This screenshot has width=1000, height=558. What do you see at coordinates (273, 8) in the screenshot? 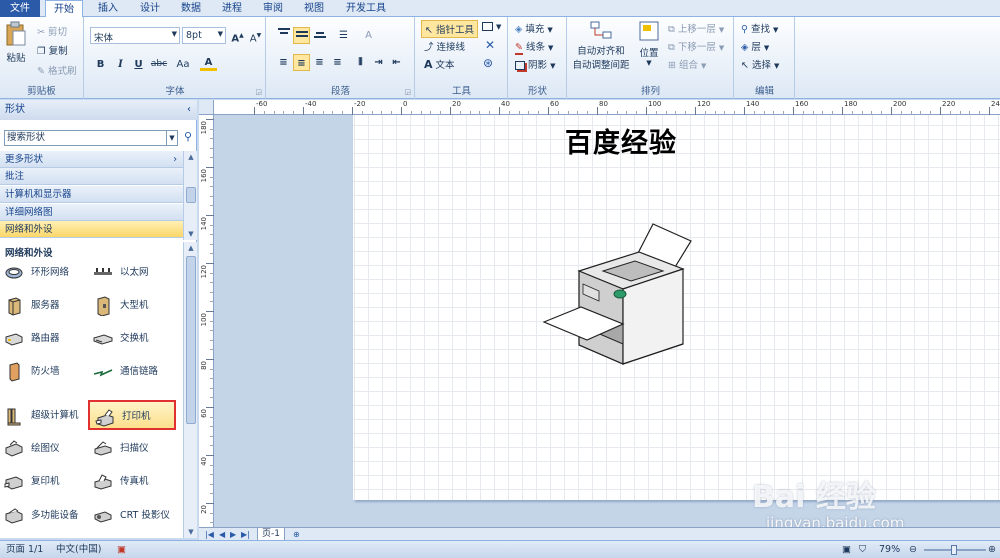
I see `tab-review: 审阅` at bounding box center [273, 8].